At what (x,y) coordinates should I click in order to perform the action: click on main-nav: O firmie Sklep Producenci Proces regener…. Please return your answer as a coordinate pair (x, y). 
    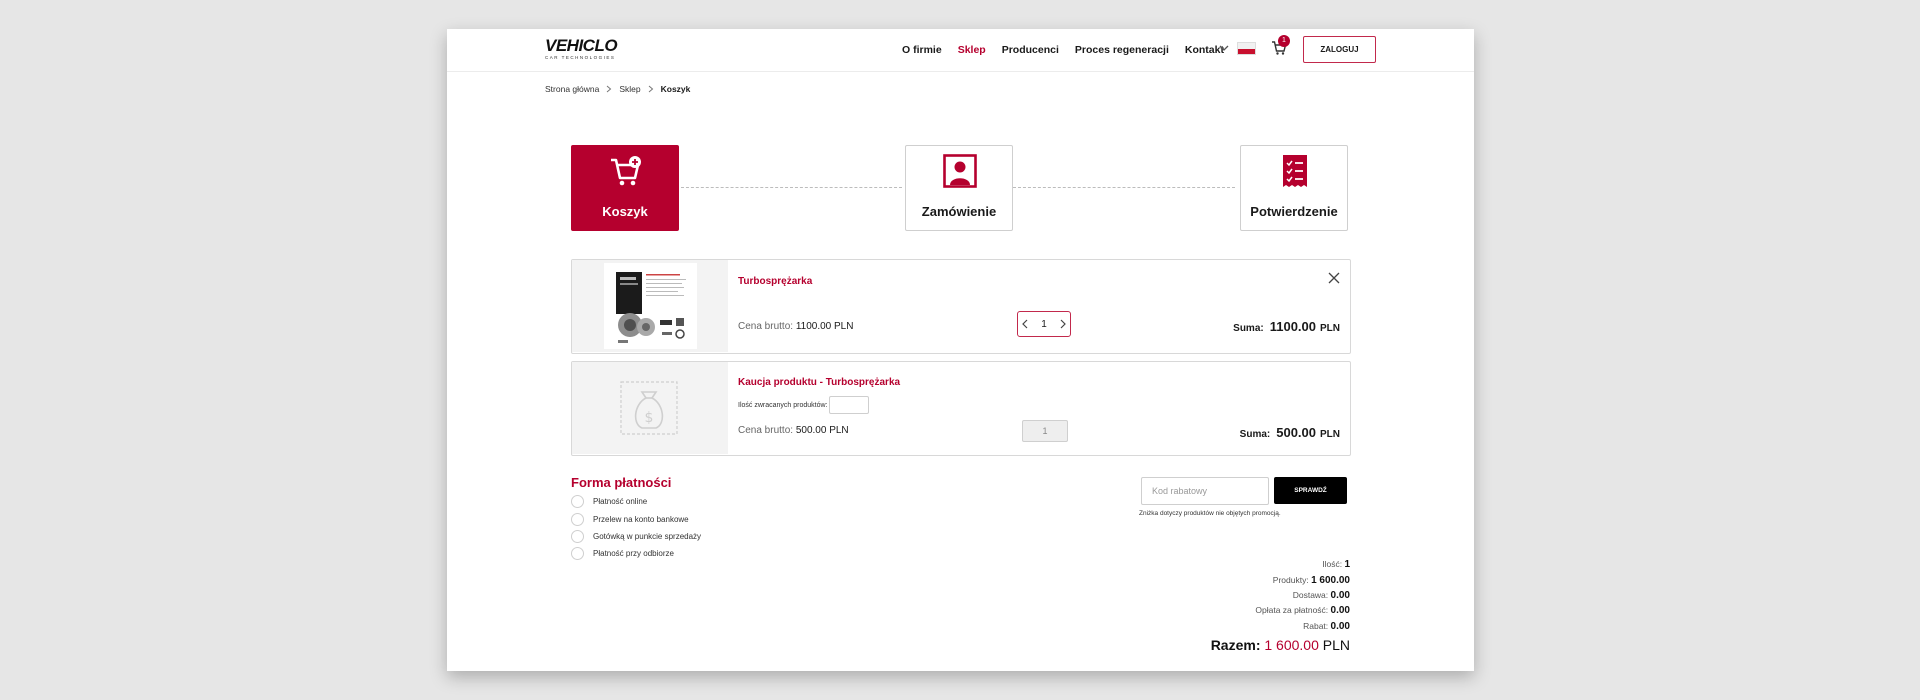
    Looking at the image, I should click on (1071, 50).